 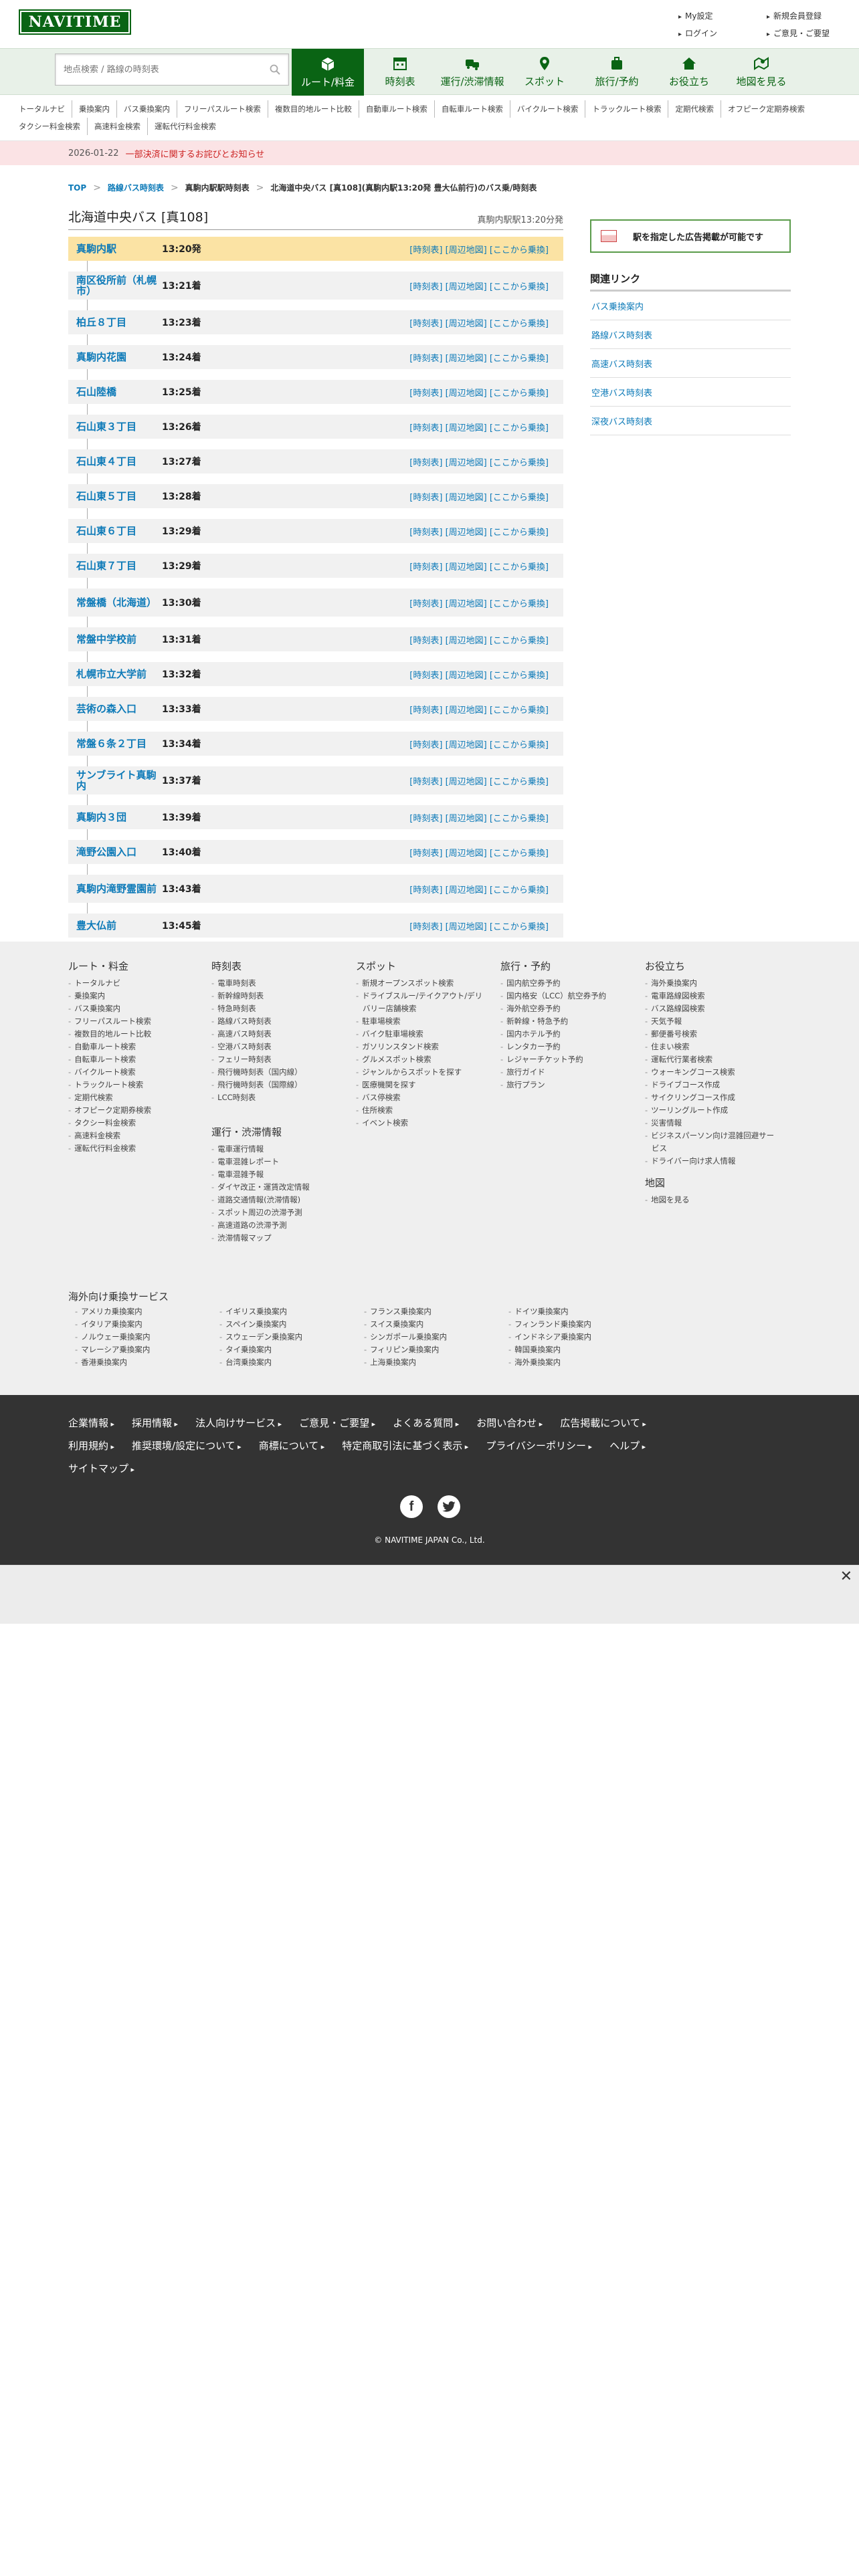 I want to click on footer-link: スポット周辺の渋滞予測, so click(x=278, y=1212).